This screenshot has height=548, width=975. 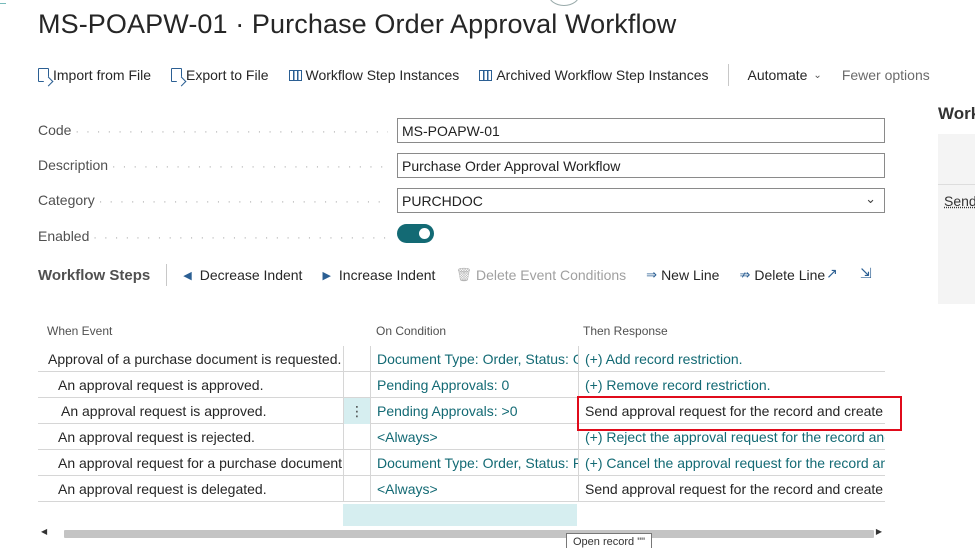 I want to click on action-separator, so click(x=729, y=75).